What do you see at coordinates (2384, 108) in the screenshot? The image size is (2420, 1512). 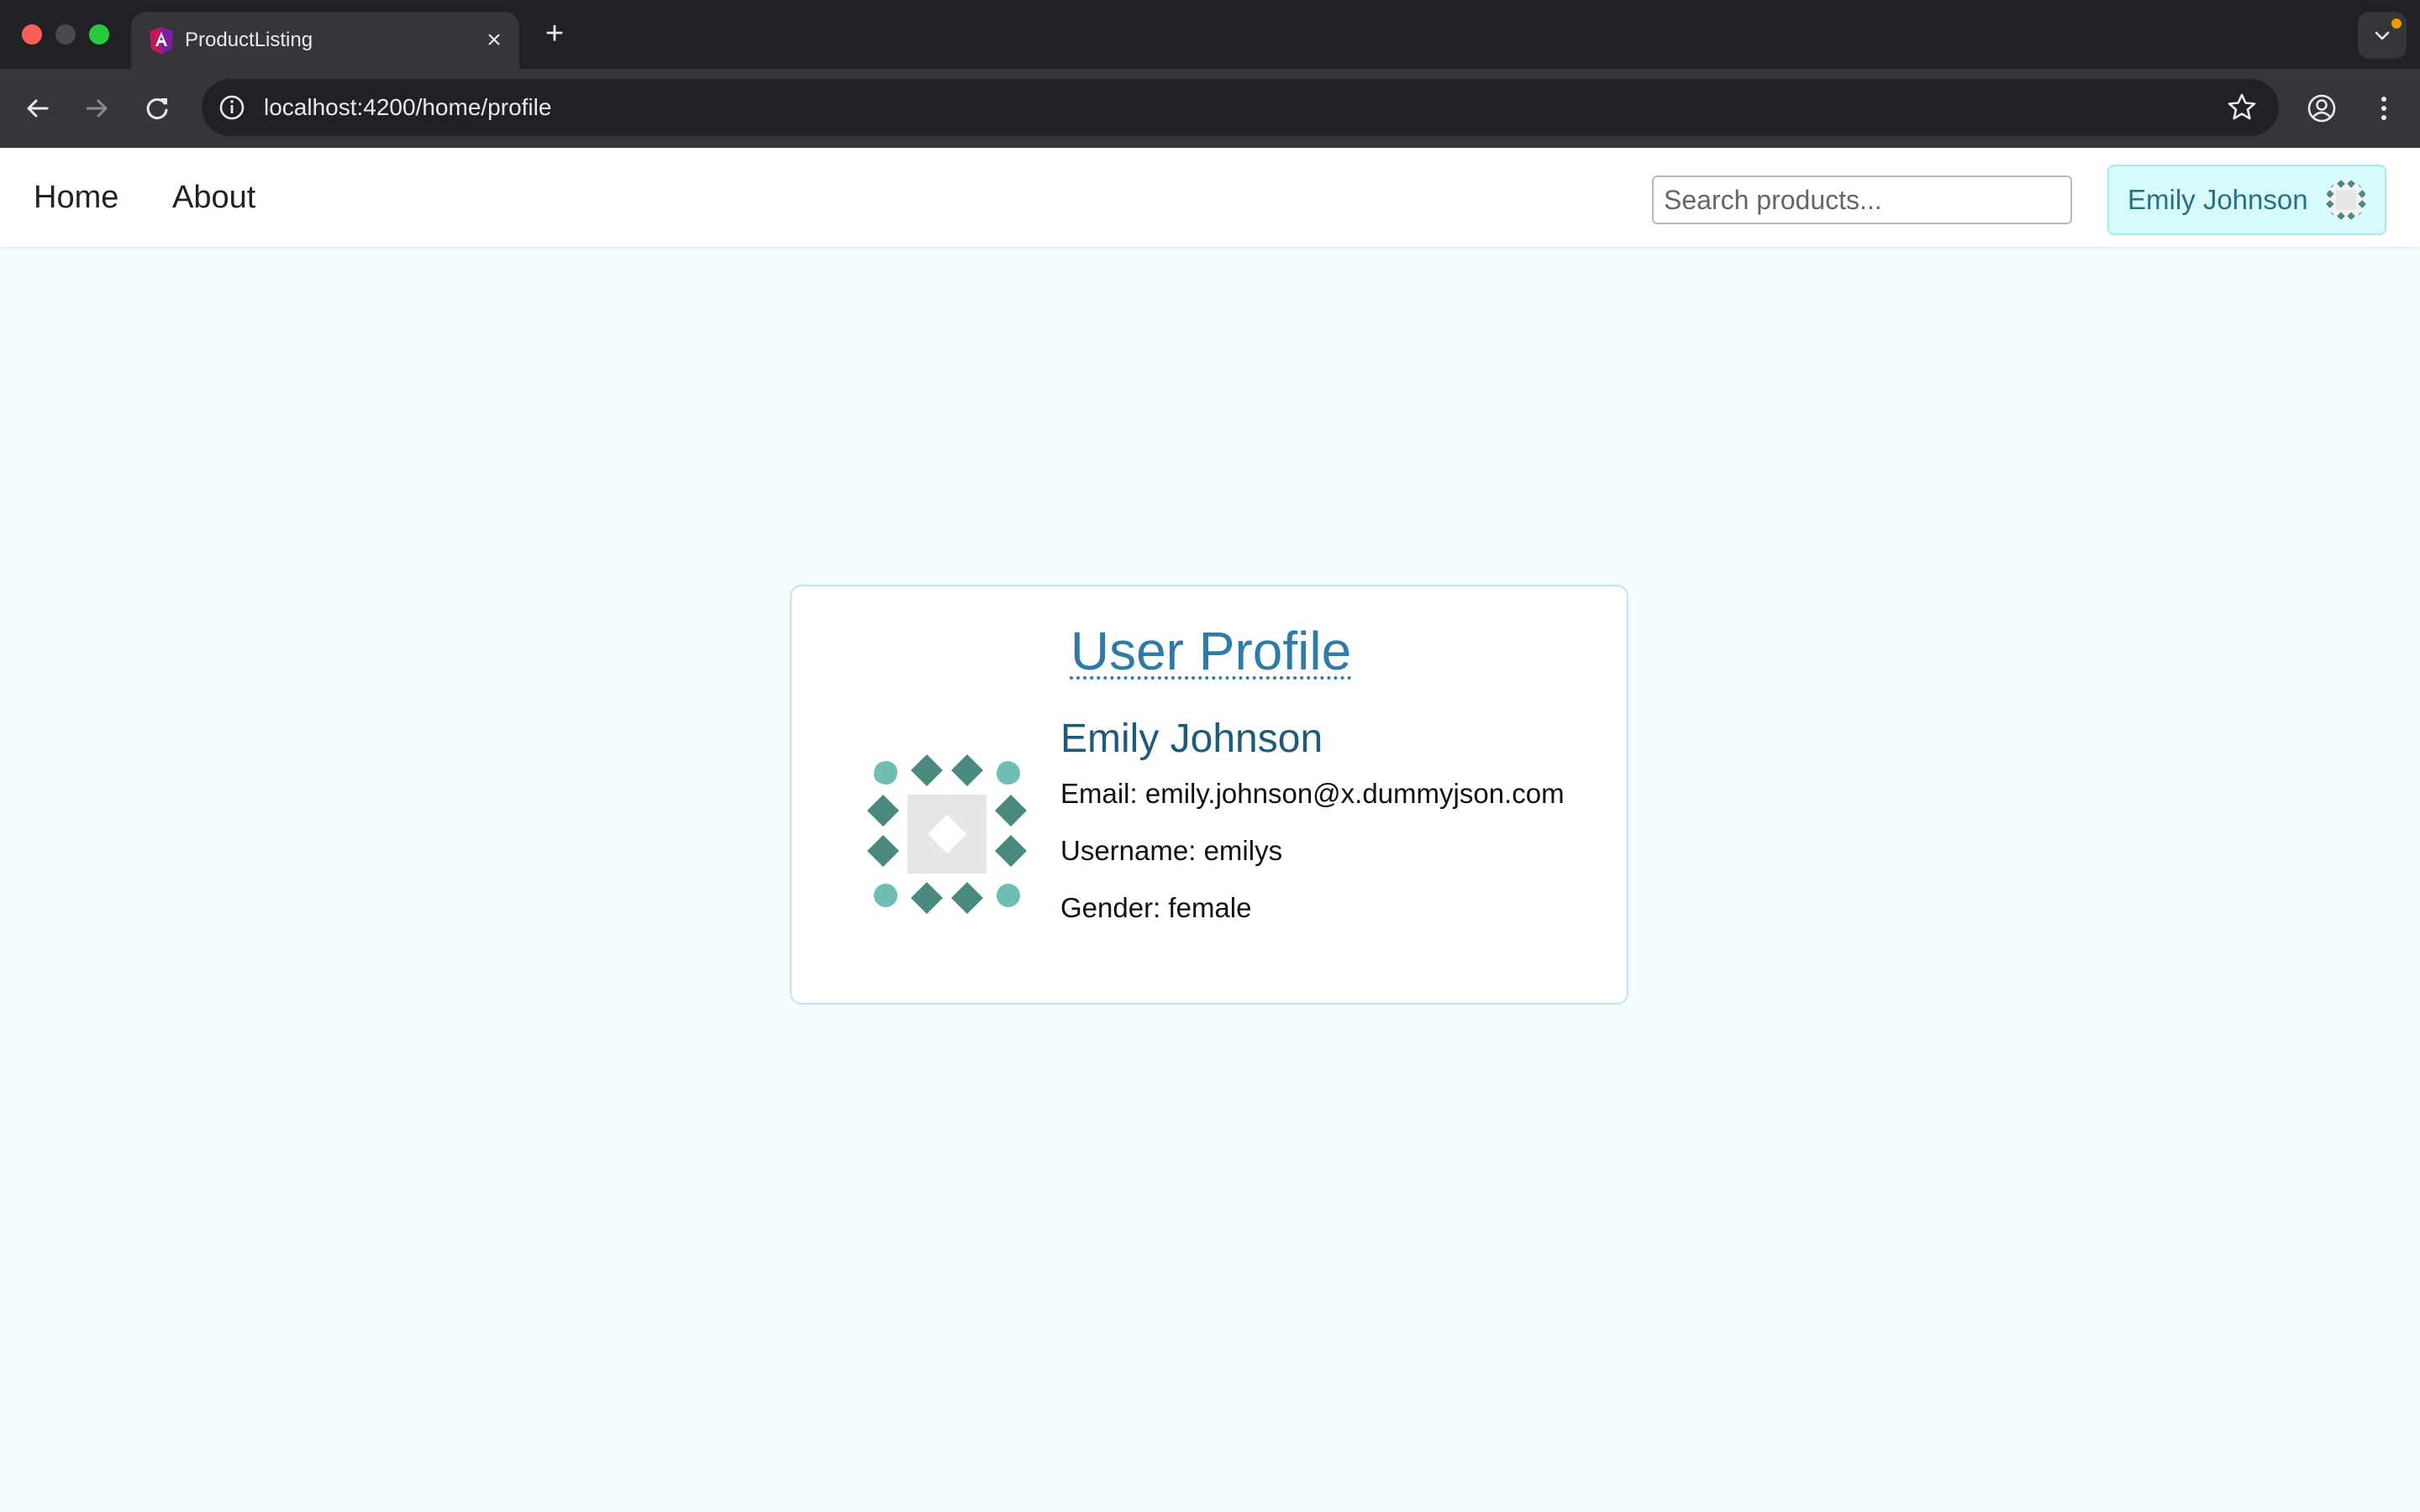 I see `kebab-menu-icon` at bounding box center [2384, 108].